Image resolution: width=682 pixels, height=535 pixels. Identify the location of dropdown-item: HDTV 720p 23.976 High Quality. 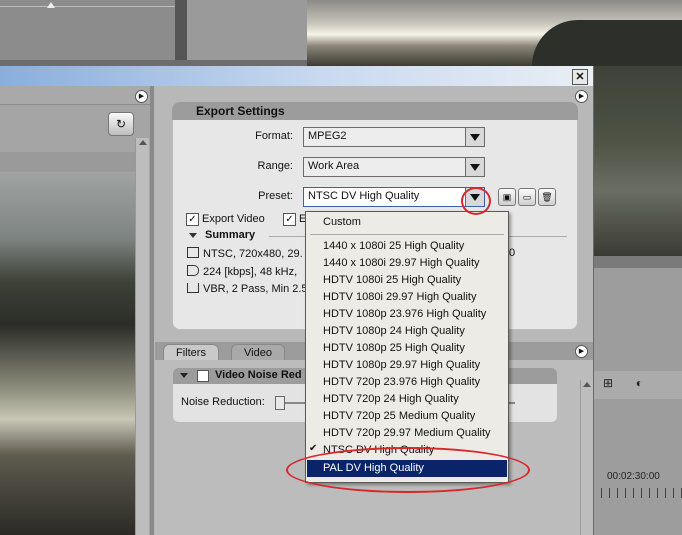
(407, 382).